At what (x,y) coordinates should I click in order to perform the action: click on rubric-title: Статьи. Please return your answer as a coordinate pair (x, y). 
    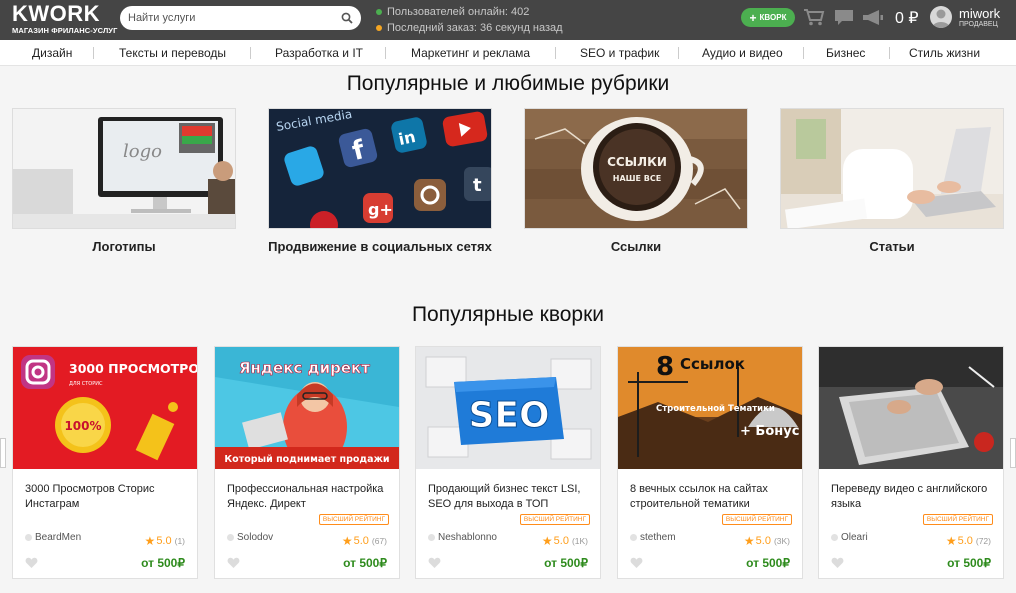
    Looking at the image, I should click on (892, 246).